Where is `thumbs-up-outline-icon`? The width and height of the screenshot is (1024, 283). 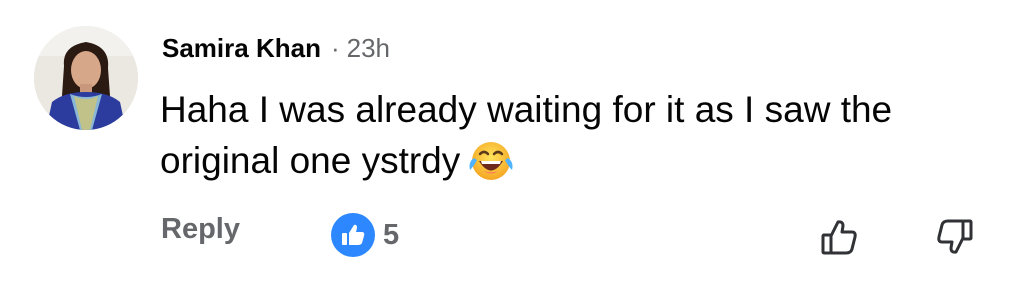
thumbs-up-outline-icon is located at coordinates (839, 237).